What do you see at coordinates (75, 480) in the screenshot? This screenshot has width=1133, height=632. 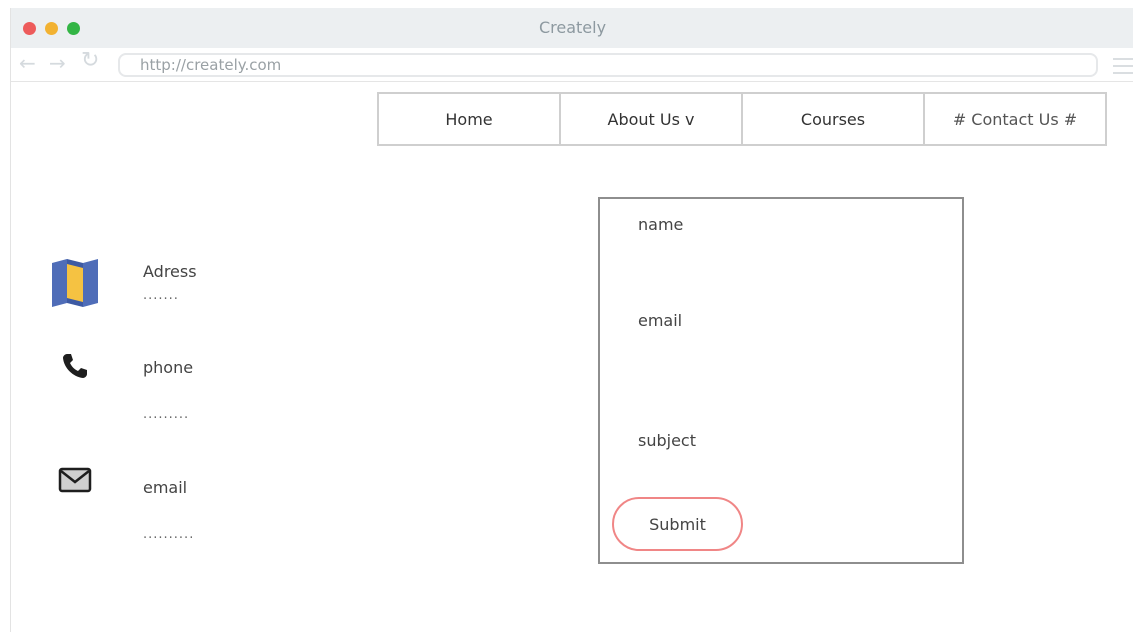 I see `envelope-icon` at bounding box center [75, 480].